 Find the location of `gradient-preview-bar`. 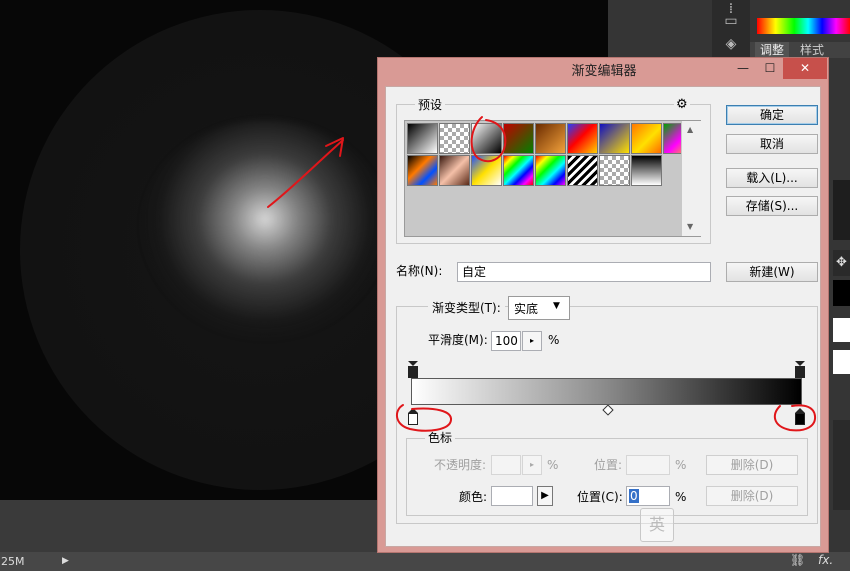

gradient-preview-bar is located at coordinates (606, 391).